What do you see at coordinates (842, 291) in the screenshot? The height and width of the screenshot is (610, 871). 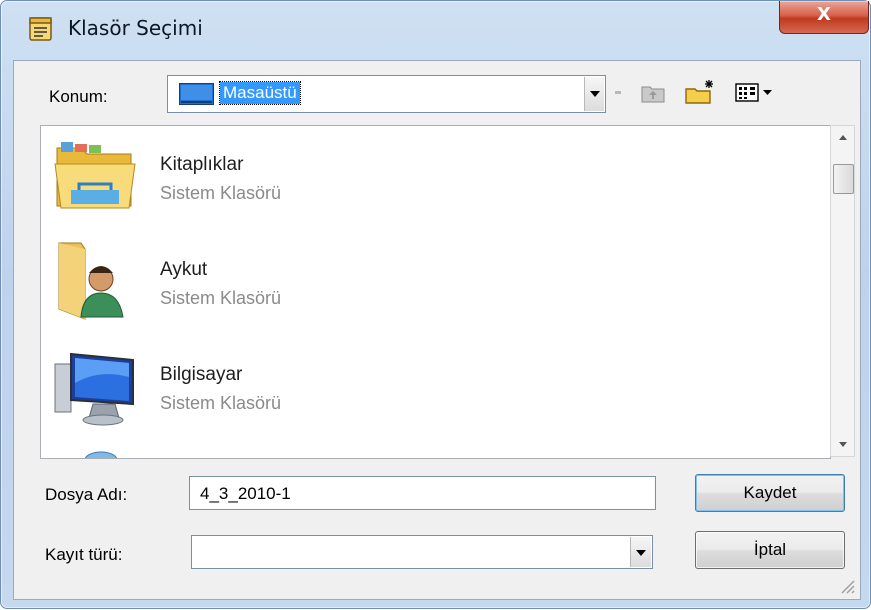 I see `file-list-scrollbar` at bounding box center [842, 291].